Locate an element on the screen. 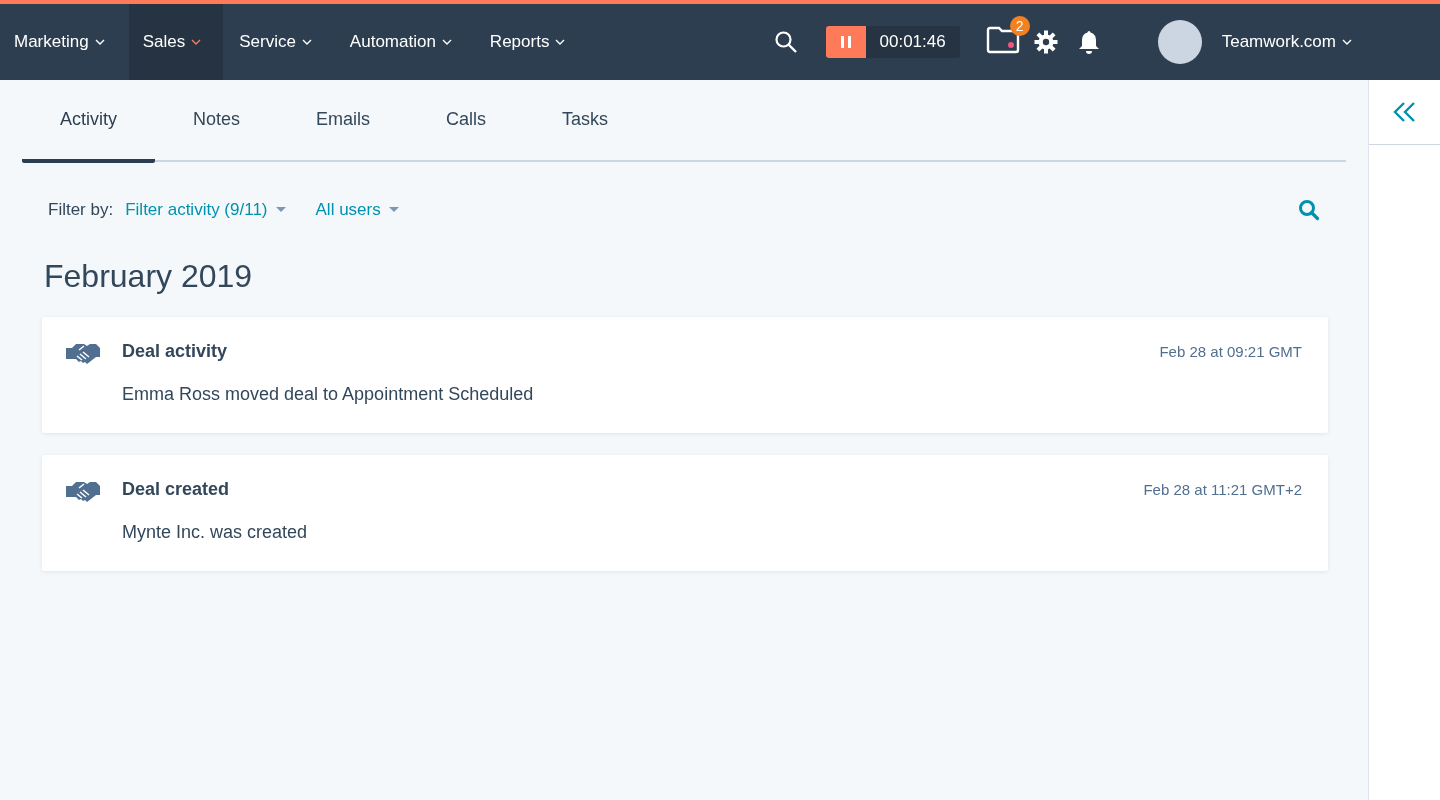 This screenshot has width=1440, height=800. activity-description: Emma Ross moved deal to Appointment Scheduled is located at coordinates (328, 394).